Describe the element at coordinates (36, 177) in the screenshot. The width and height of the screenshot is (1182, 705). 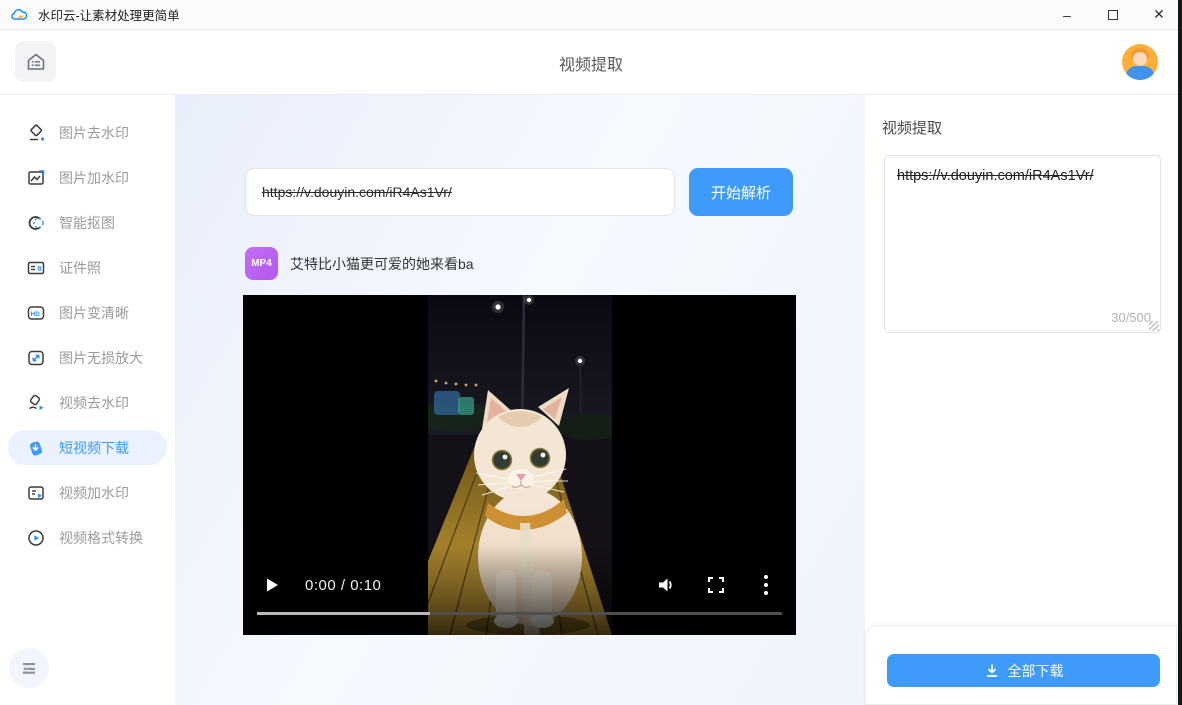
I see `image-watermark-add-icon` at that location.